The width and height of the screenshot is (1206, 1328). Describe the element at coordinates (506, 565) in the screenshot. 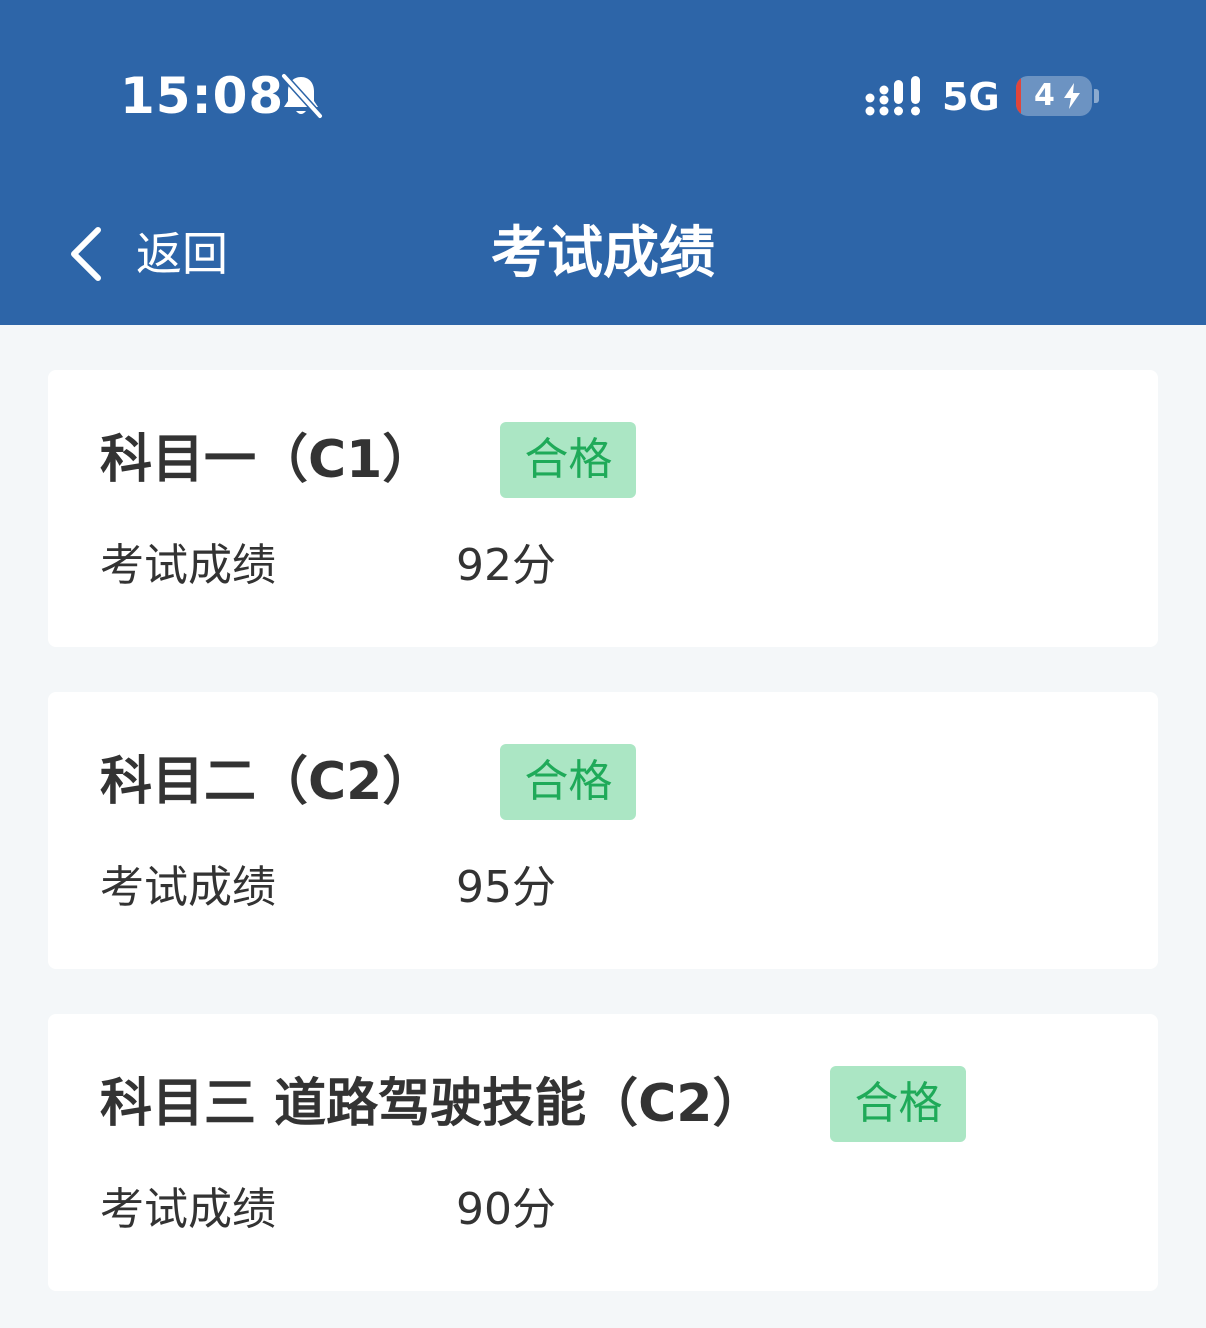

I see `score-value: 92分` at that location.